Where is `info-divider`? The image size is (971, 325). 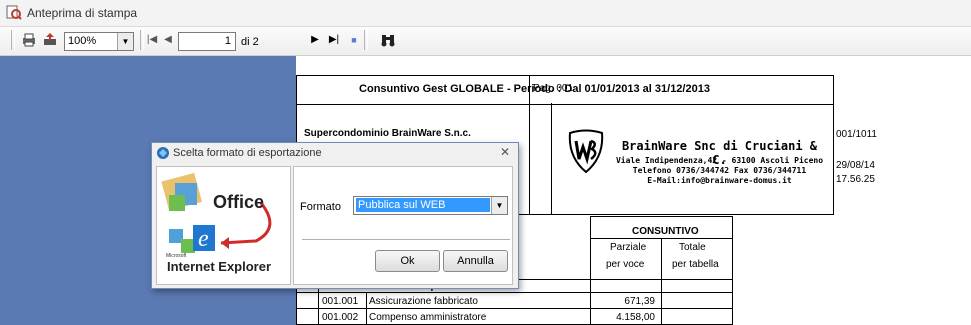 info-divider is located at coordinates (551, 158).